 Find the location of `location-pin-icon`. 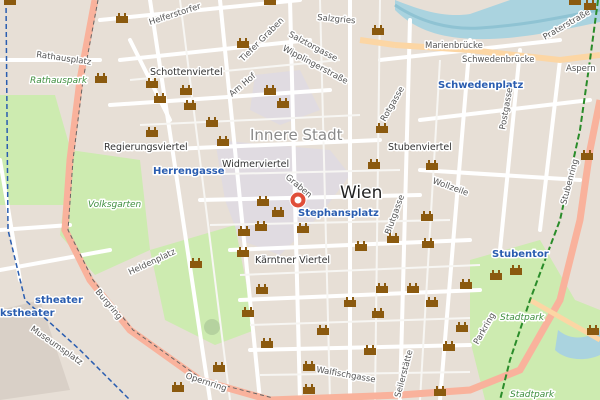

location-pin-icon is located at coordinates (298, 200).